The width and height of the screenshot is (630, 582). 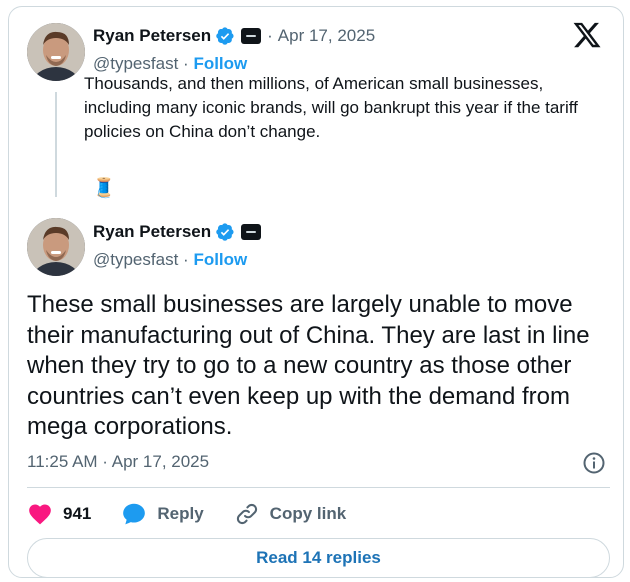 What do you see at coordinates (326, 36) in the screenshot?
I see `quoted-date: Apr 17, 2025` at bounding box center [326, 36].